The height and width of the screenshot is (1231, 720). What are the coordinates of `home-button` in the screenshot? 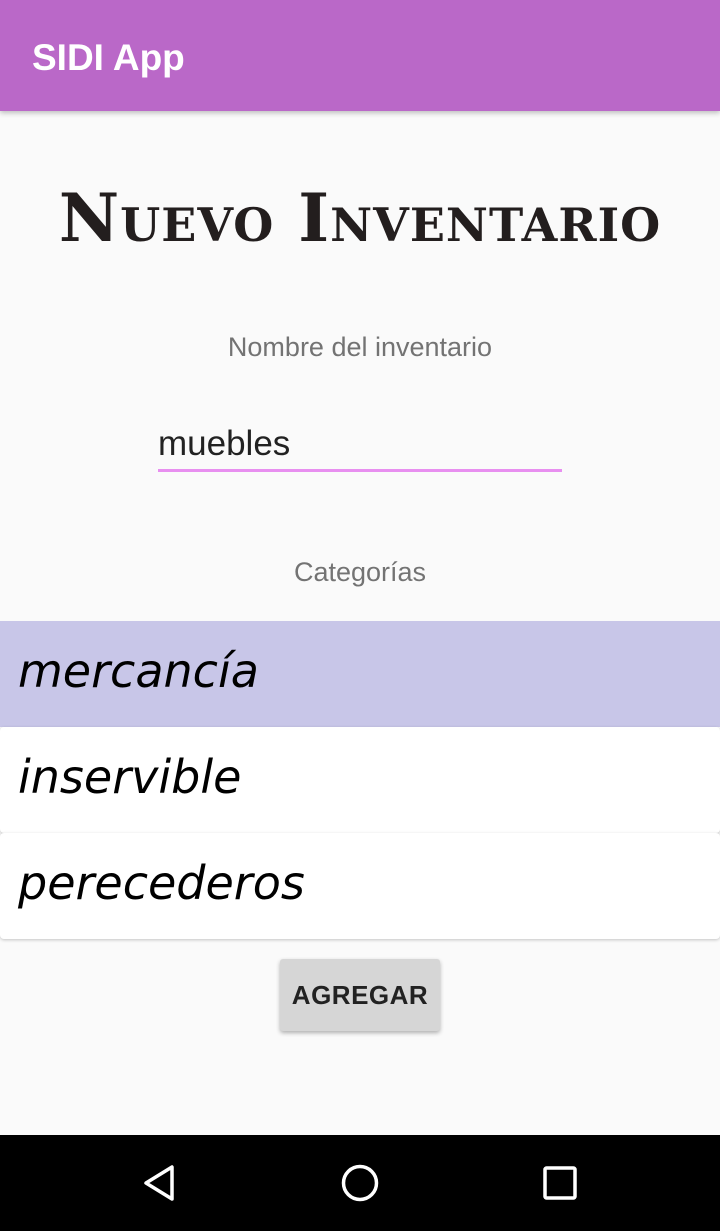 It's located at (360, 1183).